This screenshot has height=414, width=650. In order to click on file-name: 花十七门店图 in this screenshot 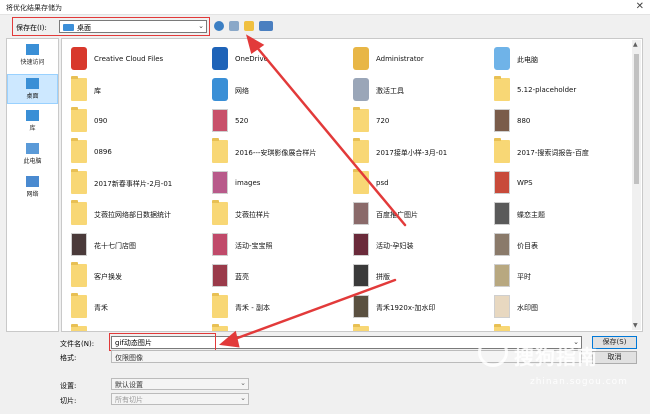, I will do `click(115, 246)`.